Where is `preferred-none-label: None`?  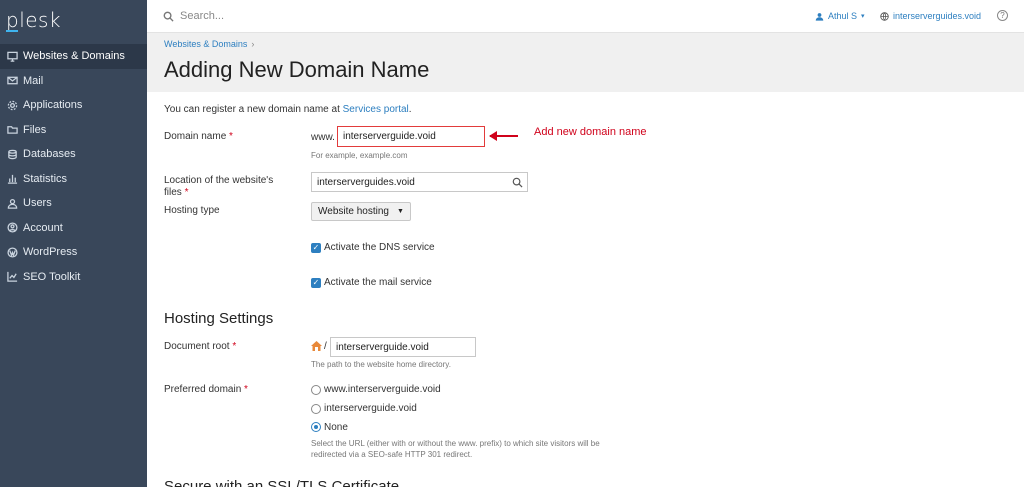
preferred-none-label: None is located at coordinates (336, 427).